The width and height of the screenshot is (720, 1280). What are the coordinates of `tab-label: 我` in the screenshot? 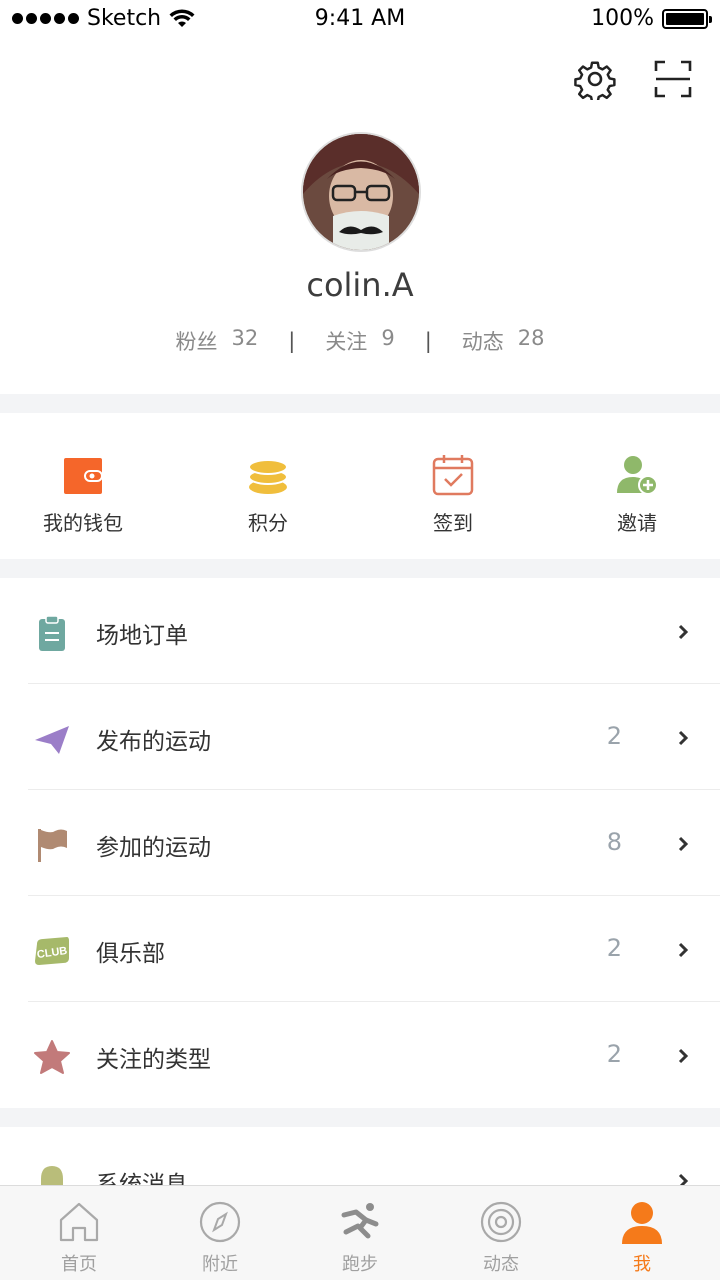 It's located at (642, 1264).